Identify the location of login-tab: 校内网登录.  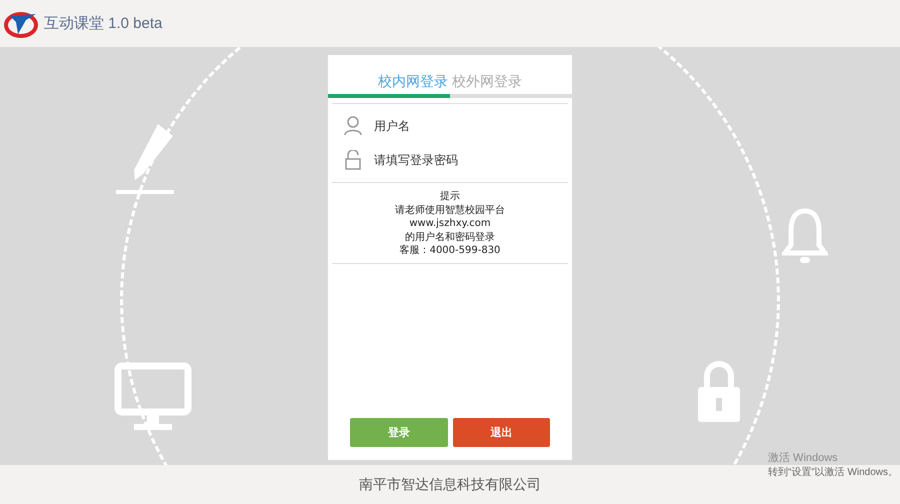
(389, 85).